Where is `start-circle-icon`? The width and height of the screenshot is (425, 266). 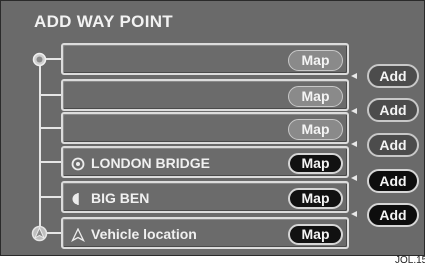
start-circle-icon is located at coordinates (39, 59).